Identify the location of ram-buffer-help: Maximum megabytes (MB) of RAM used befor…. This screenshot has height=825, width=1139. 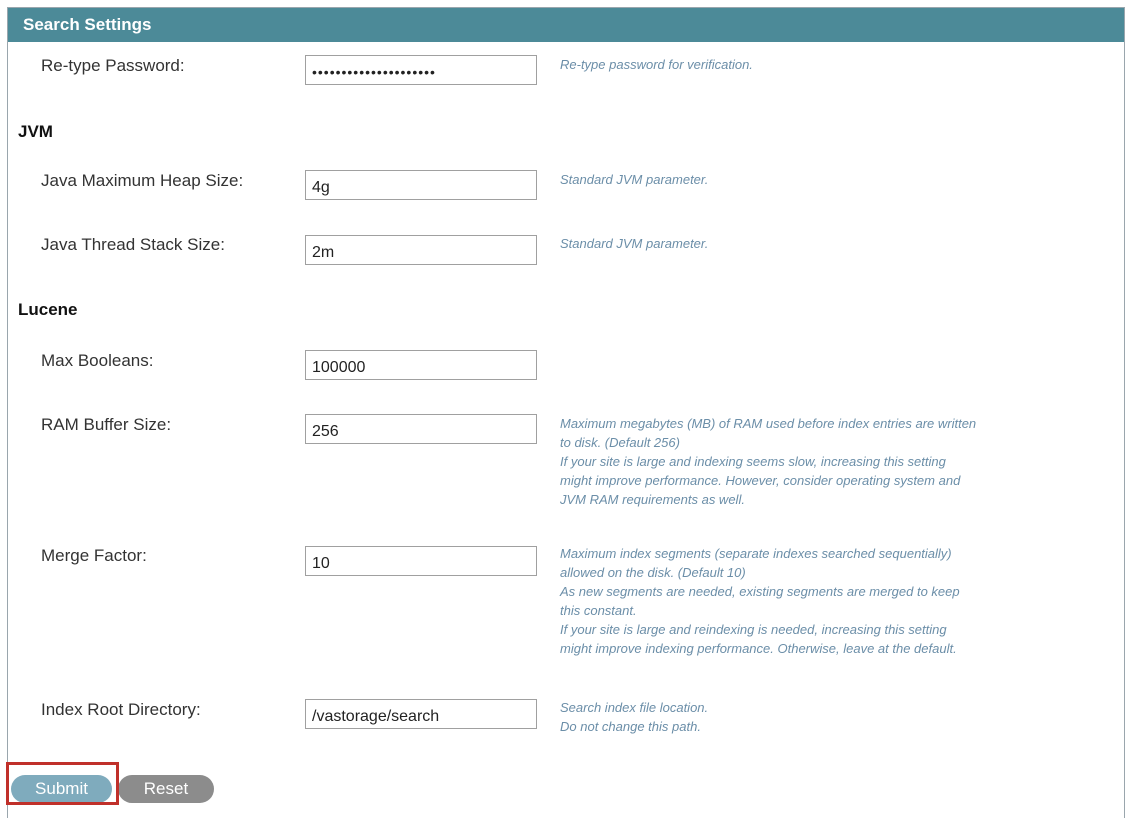
(768, 461).